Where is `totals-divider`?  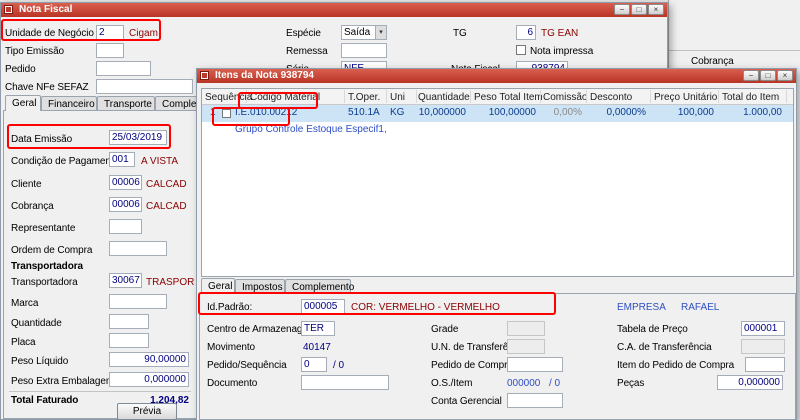
totals-divider is located at coordinates (100, 391).